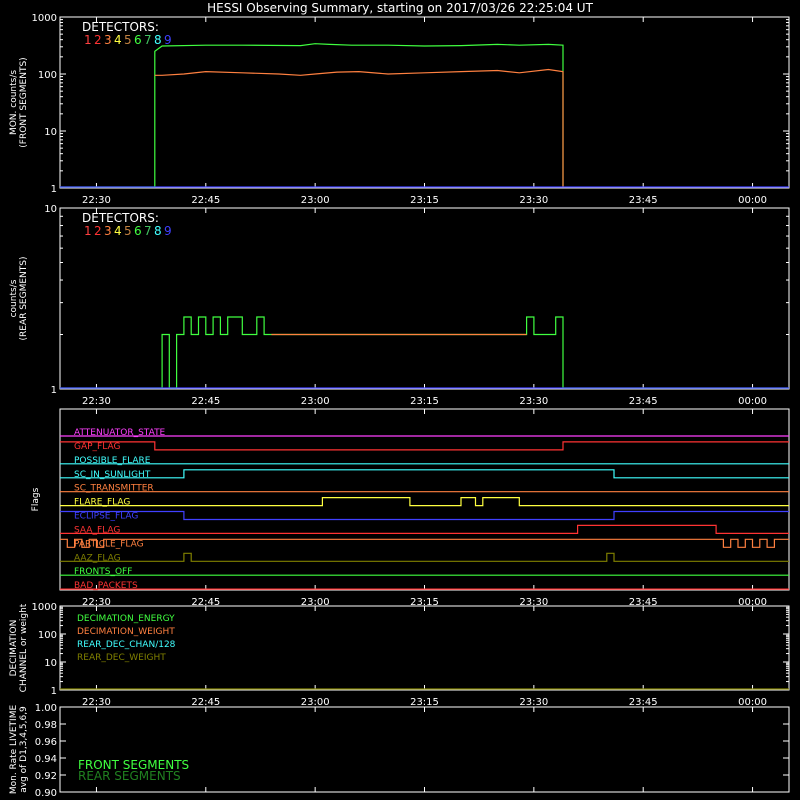 The width and height of the screenshot is (800, 800). Describe the element at coordinates (36, 499) in the screenshot. I see `flags-y-label: Flags` at that location.